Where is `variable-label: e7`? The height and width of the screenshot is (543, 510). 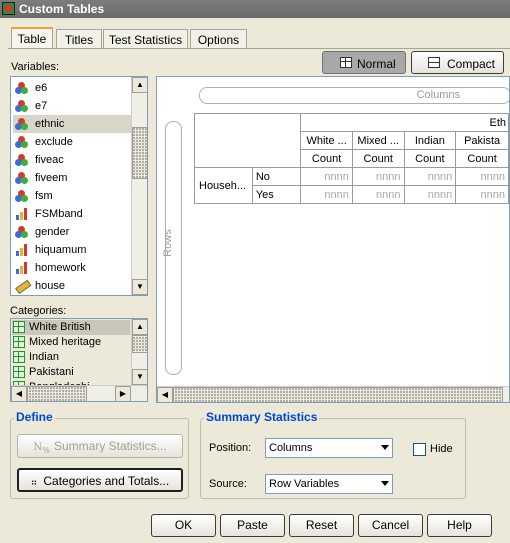
variable-label: e7 is located at coordinates (41, 106).